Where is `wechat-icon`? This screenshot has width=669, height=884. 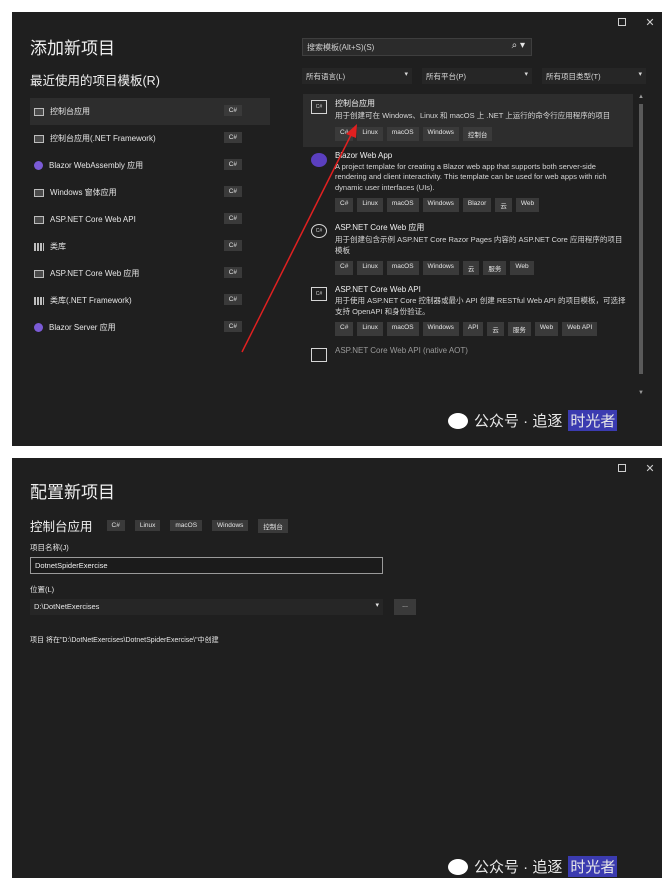
wechat-icon is located at coordinates (458, 866).